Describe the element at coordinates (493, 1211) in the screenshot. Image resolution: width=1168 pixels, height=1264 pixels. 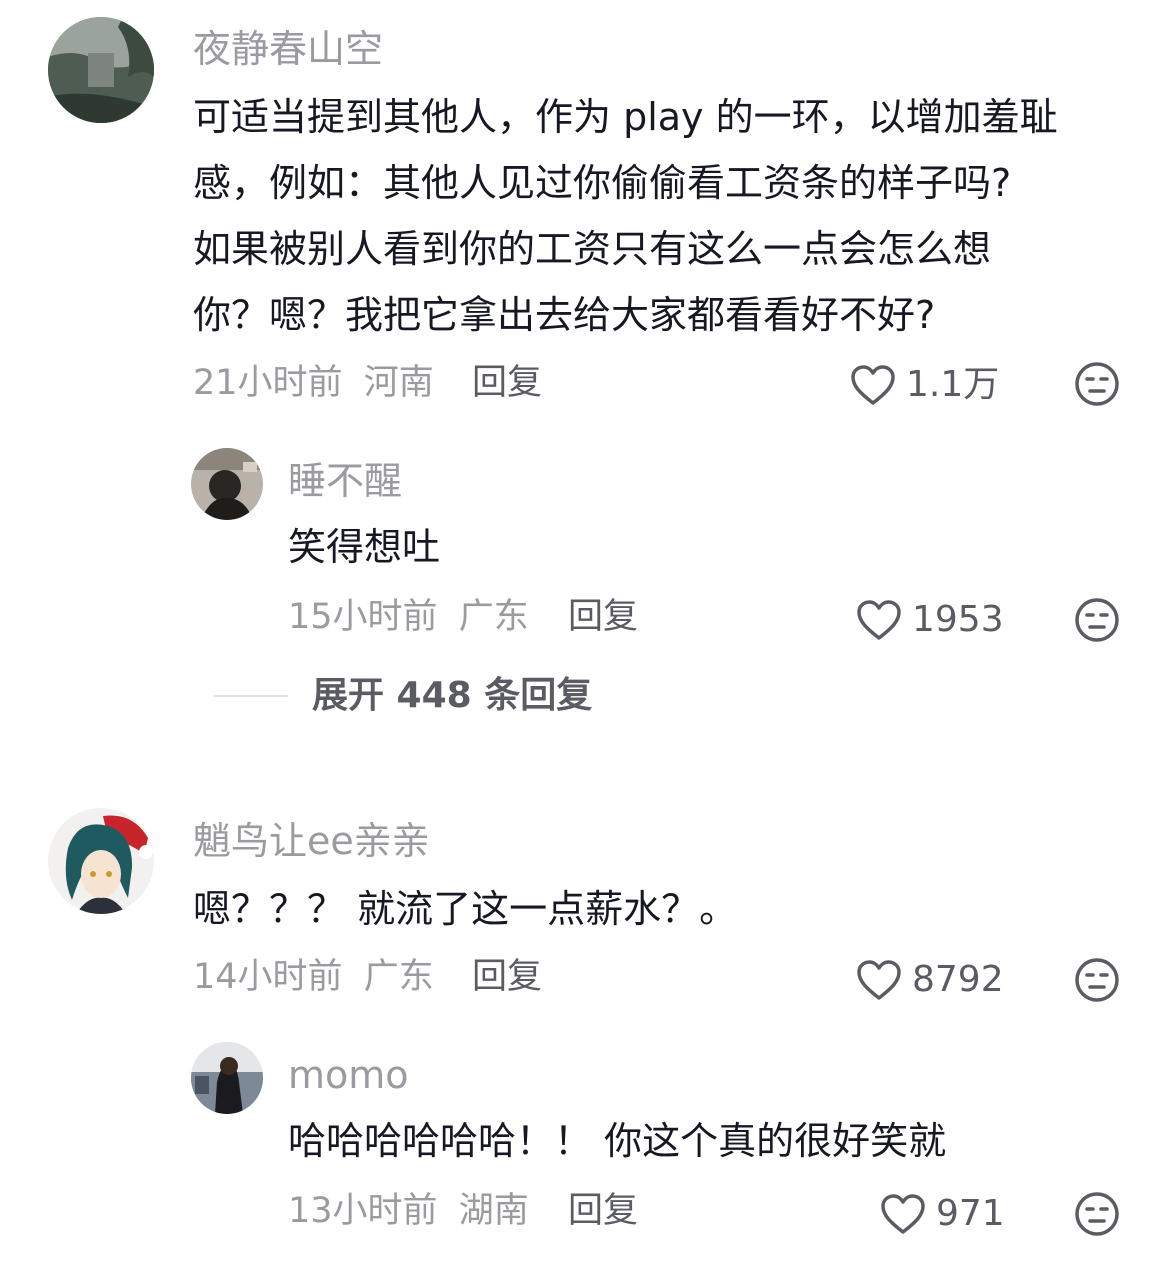
I see `reply-location: 湖南` at that location.